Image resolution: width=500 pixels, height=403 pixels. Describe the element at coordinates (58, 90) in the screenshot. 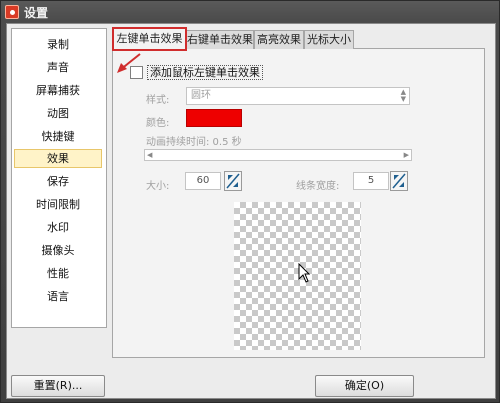

I see `sidebar-item-screen-capture: 屏幕捕获` at that location.